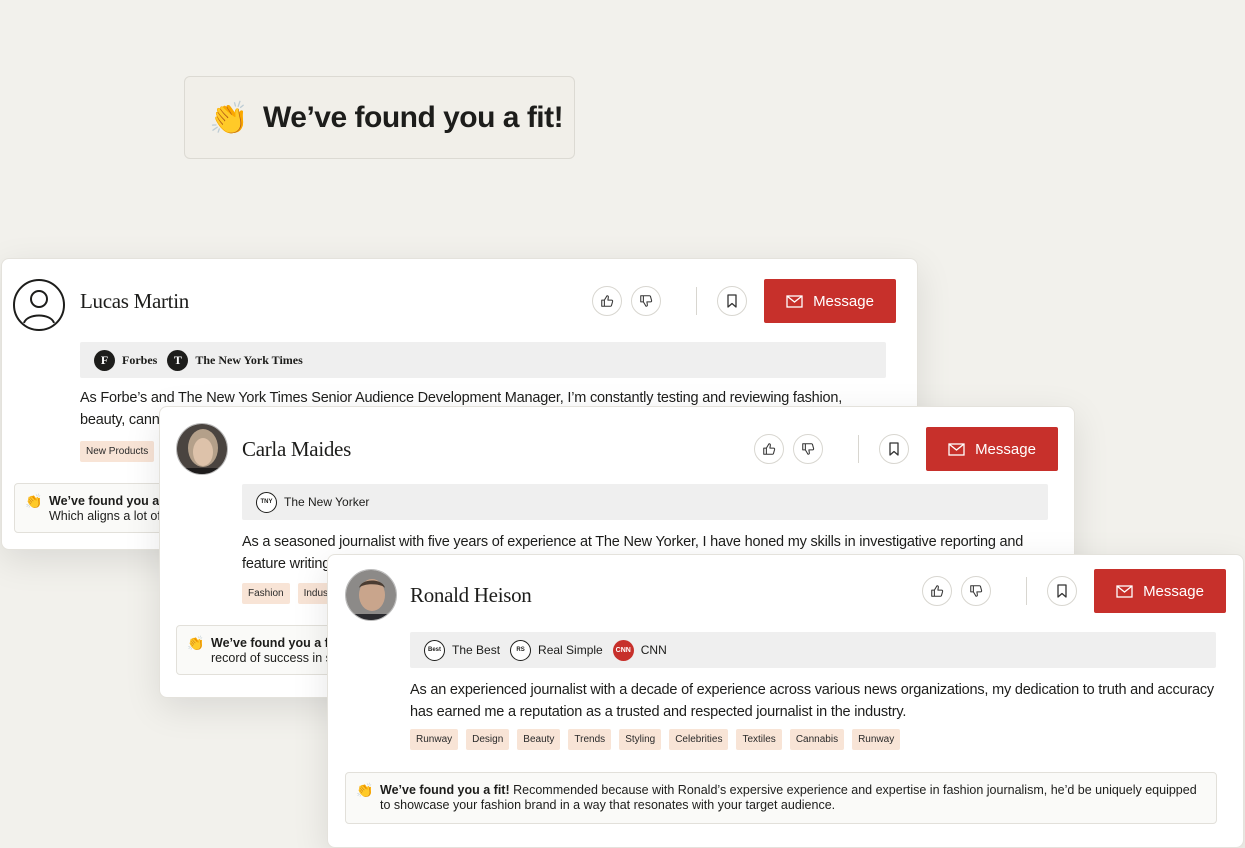 The width and height of the screenshot is (1245, 848). What do you see at coordinates (653, 650) in the screenshot?
I see `publication-name: CNN` at bounding box center [653, 650].